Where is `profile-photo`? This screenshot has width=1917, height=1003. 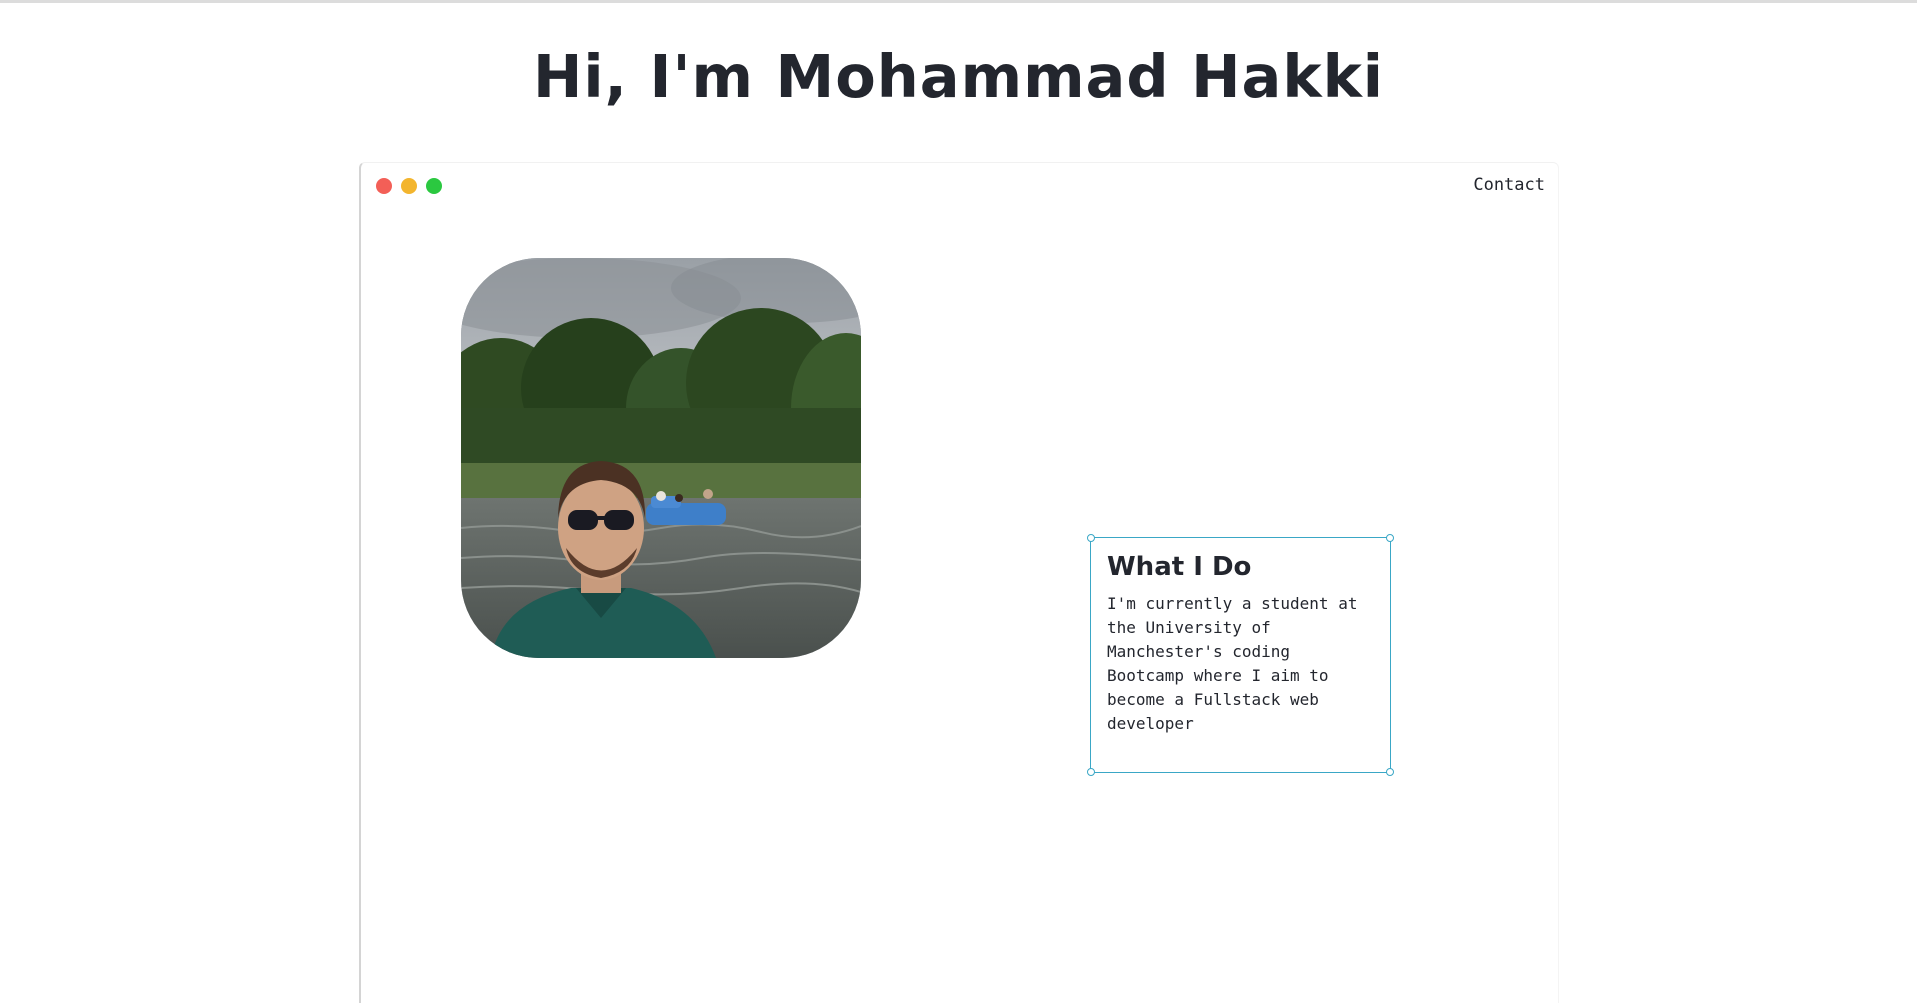
profile-photo is located at coordinates (661, 458).